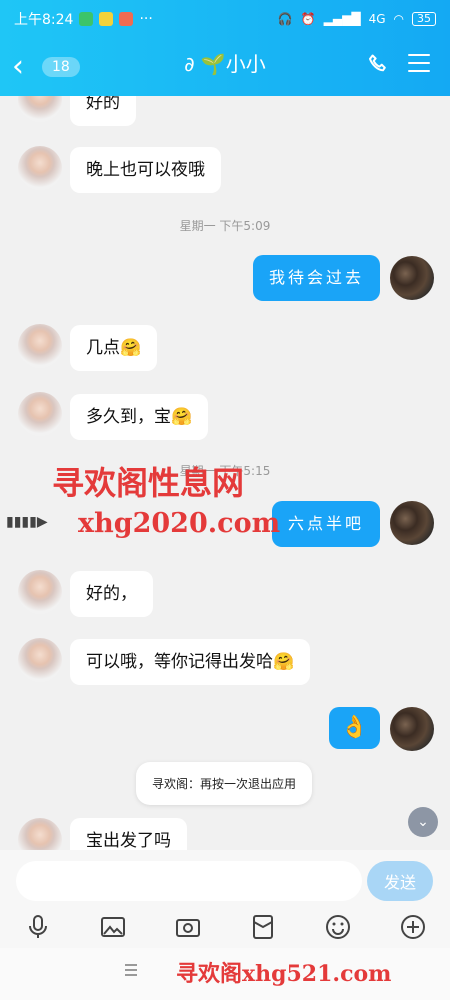  Describe the element at coordinates (308, 19) in the screenshot. I see `alarm-icon: ⏰` at that location.